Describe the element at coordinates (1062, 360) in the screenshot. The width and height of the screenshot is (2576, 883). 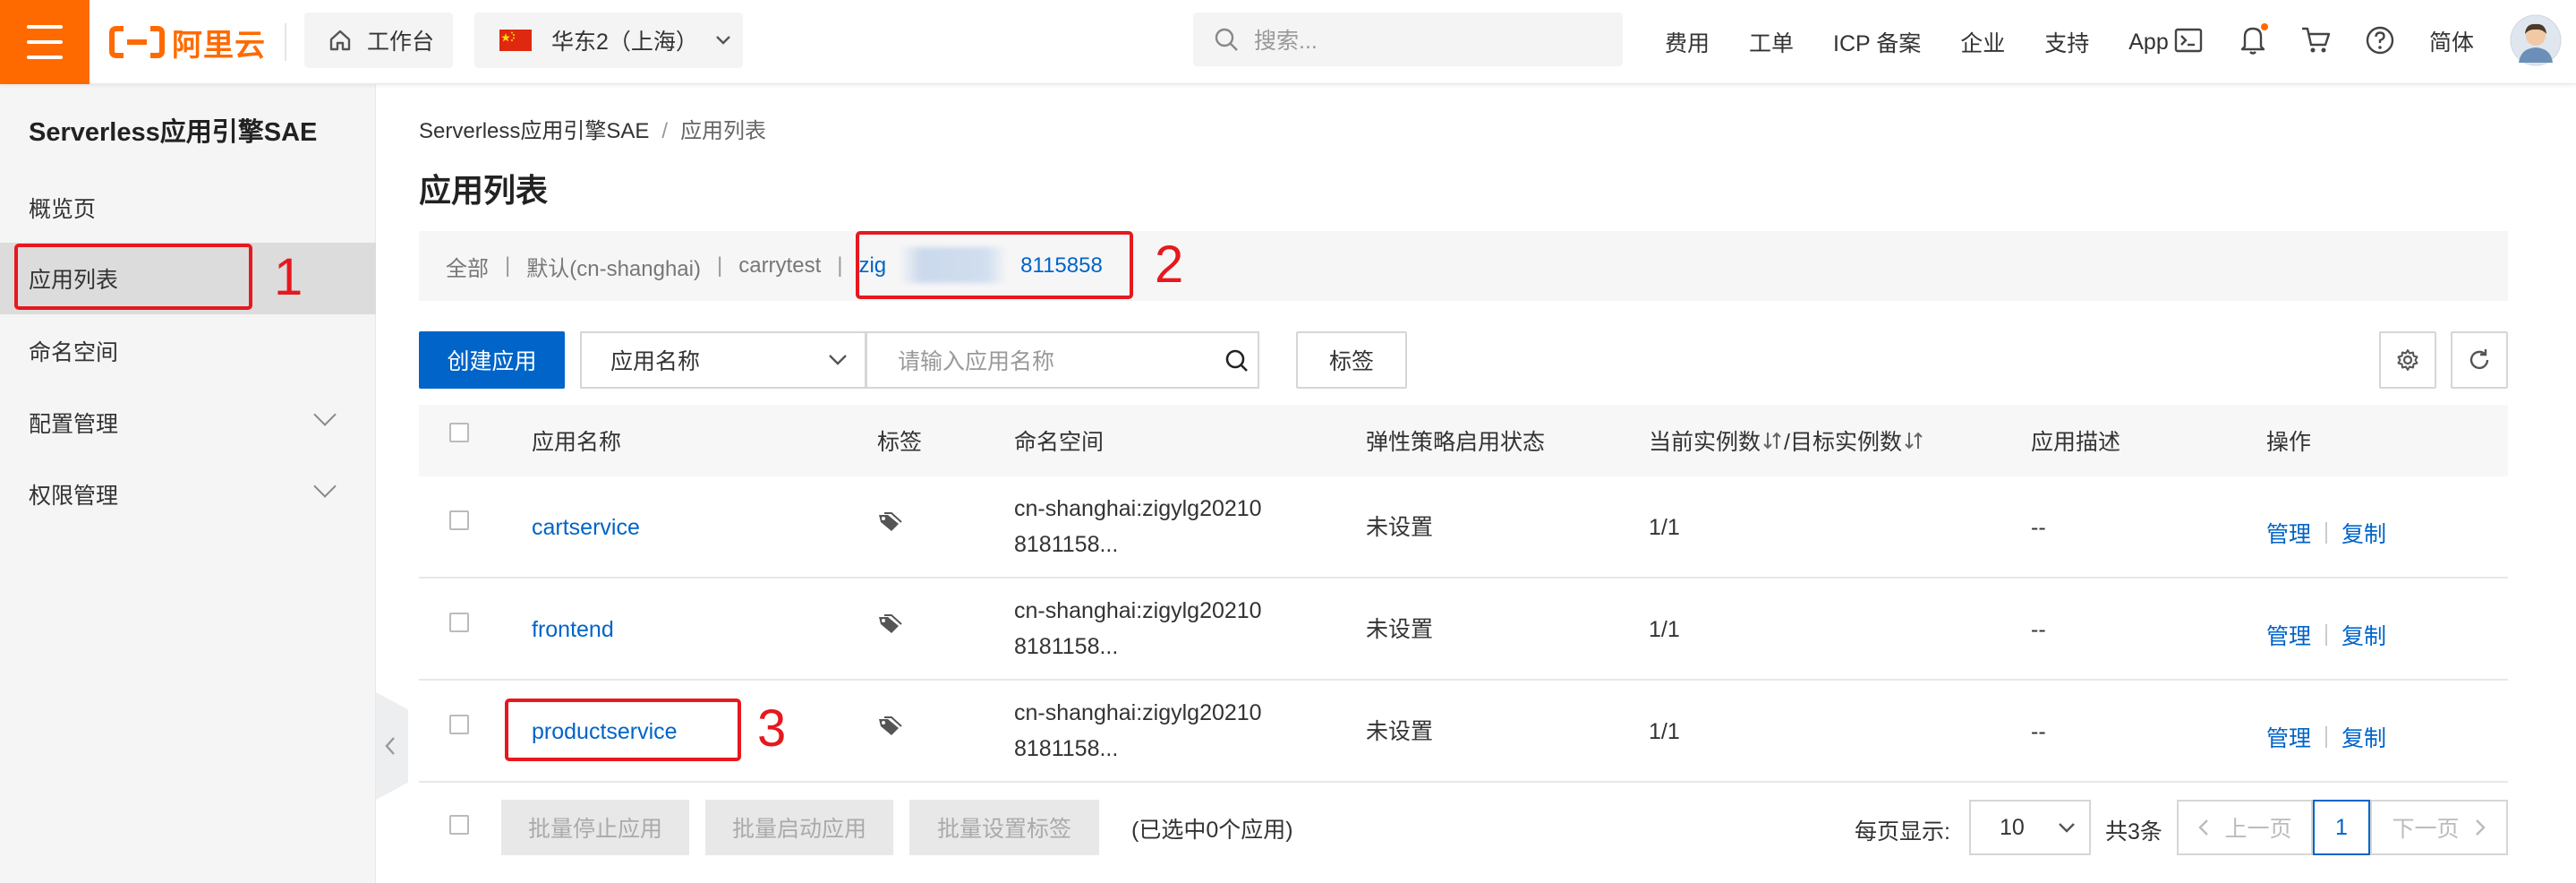
I see `app-name-search-input: 请输入应用名称` at that location.